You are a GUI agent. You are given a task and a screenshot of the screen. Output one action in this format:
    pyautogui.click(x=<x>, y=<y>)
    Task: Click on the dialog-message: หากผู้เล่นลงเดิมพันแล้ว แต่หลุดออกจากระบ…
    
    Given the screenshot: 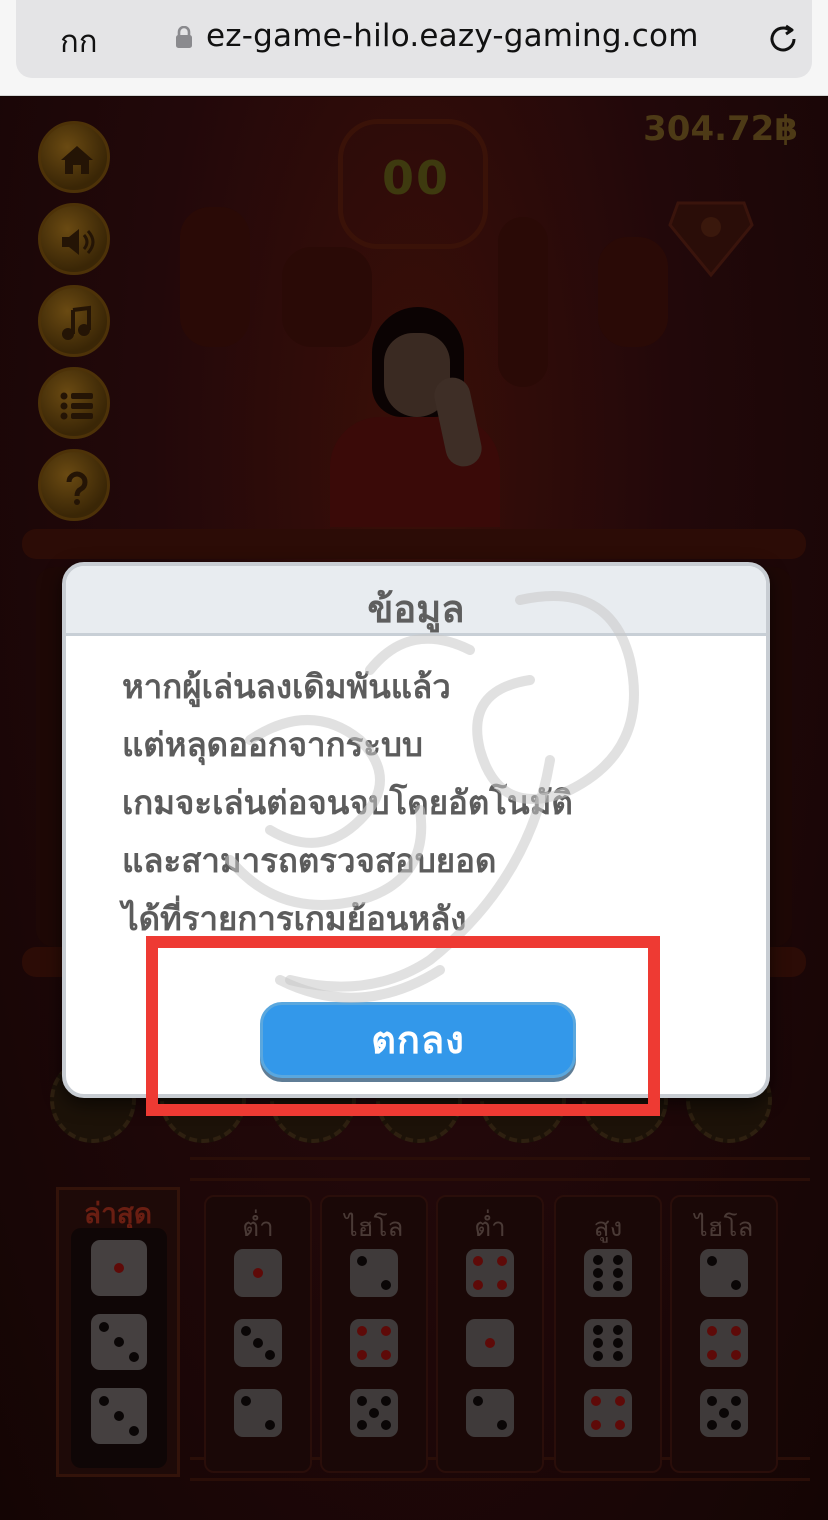 What is the action you would take?
    pyautogui.click(x=432, y=803)
    